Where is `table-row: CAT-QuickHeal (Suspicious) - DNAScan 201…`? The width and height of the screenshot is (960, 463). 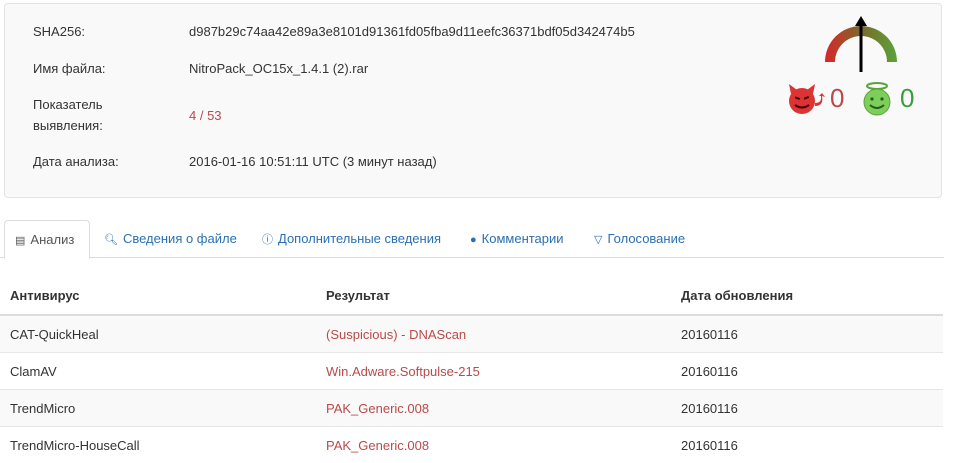
table-row: CAT-QuickHeal (Suspicious) - DNAScan 201… is located at coordinates (471, 334).